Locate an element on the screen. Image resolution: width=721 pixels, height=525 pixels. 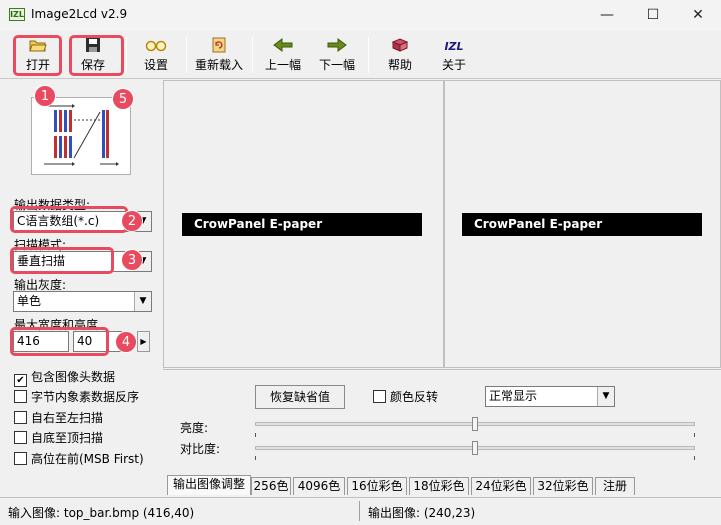
include-header-checkbox: ✔ 包含图像头数据 is located at coordinates (65, 378).